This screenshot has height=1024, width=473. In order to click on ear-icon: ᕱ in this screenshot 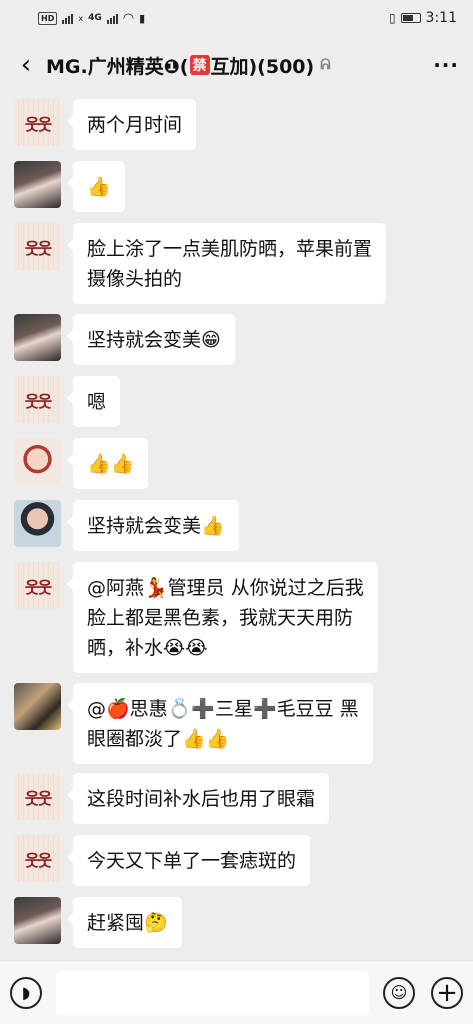, I will do `click(325, 65)`.